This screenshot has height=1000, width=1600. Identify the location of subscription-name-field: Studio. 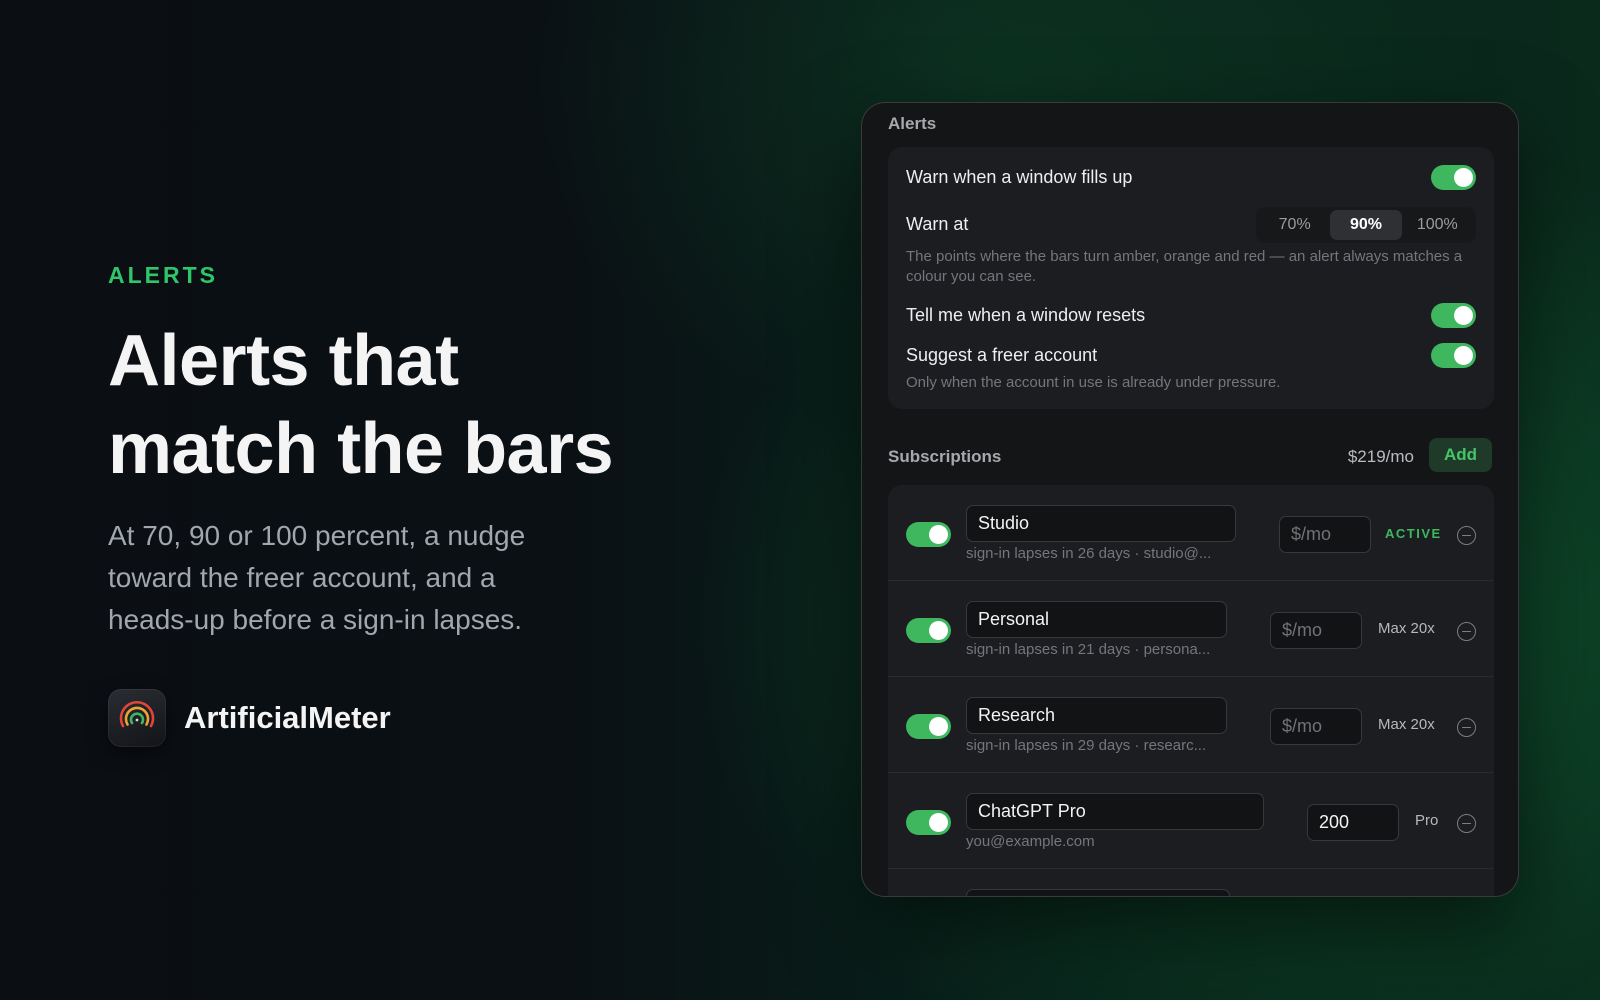
(1101, 523).